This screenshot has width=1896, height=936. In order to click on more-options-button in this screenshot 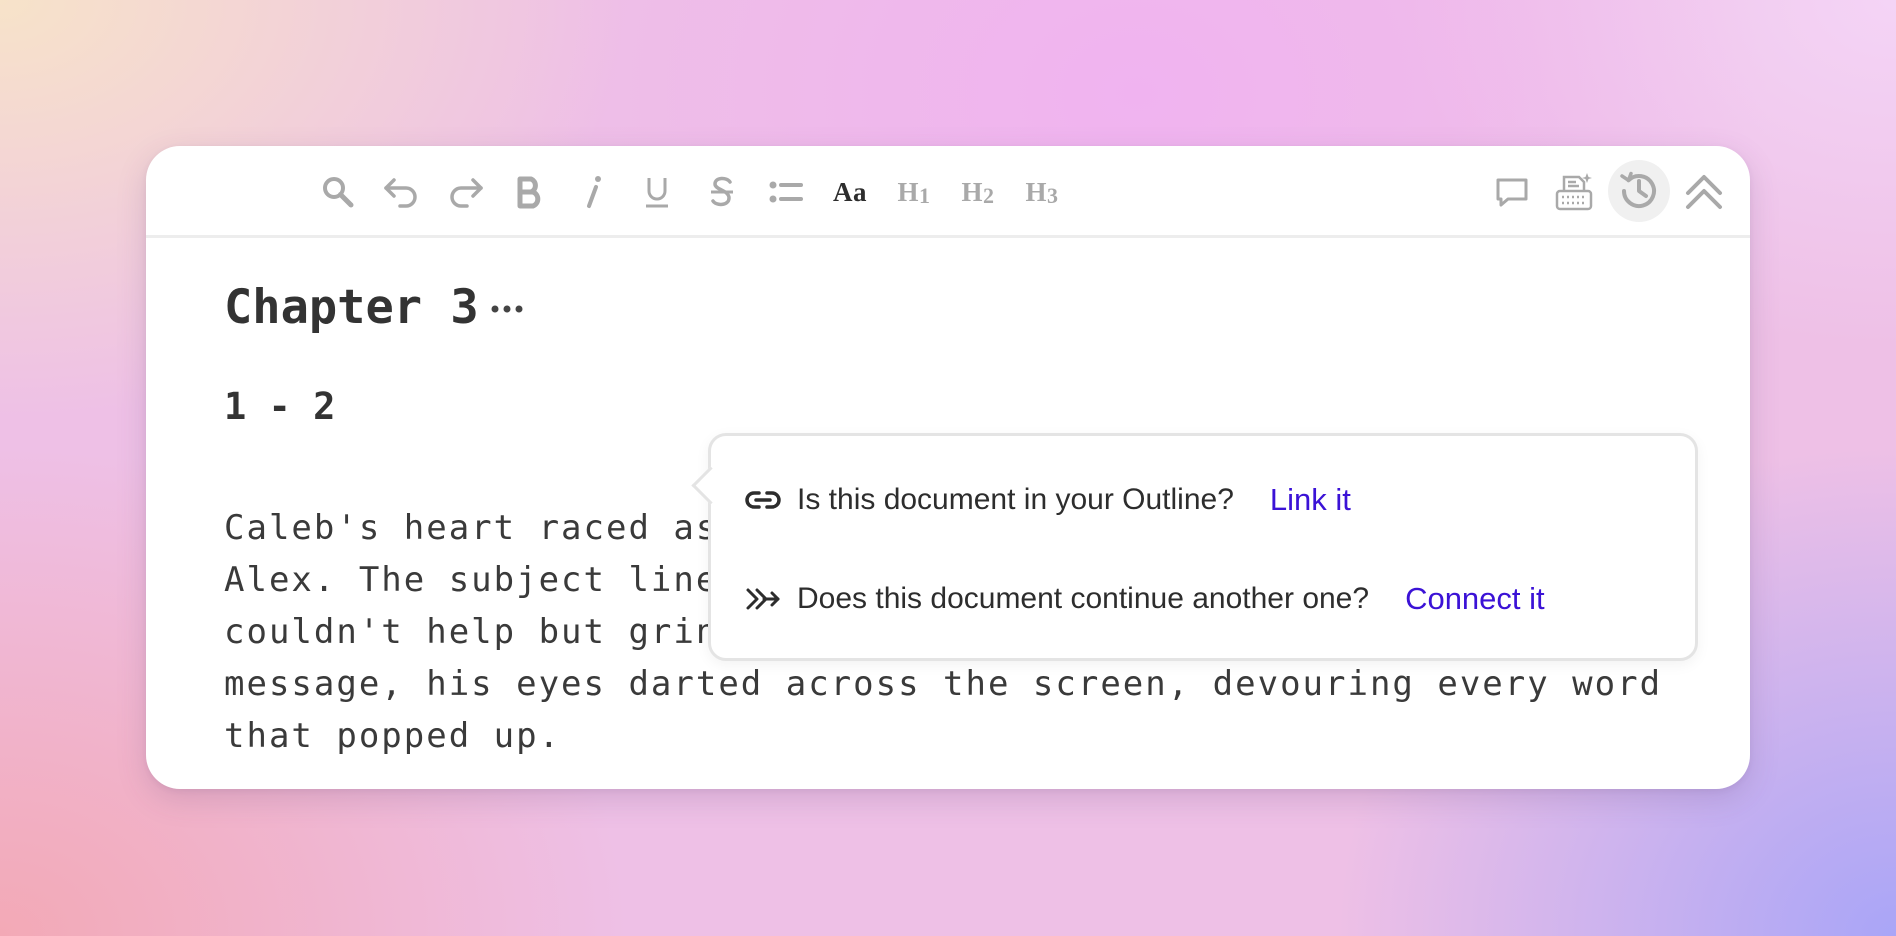, I will do `click(507, 309)`.